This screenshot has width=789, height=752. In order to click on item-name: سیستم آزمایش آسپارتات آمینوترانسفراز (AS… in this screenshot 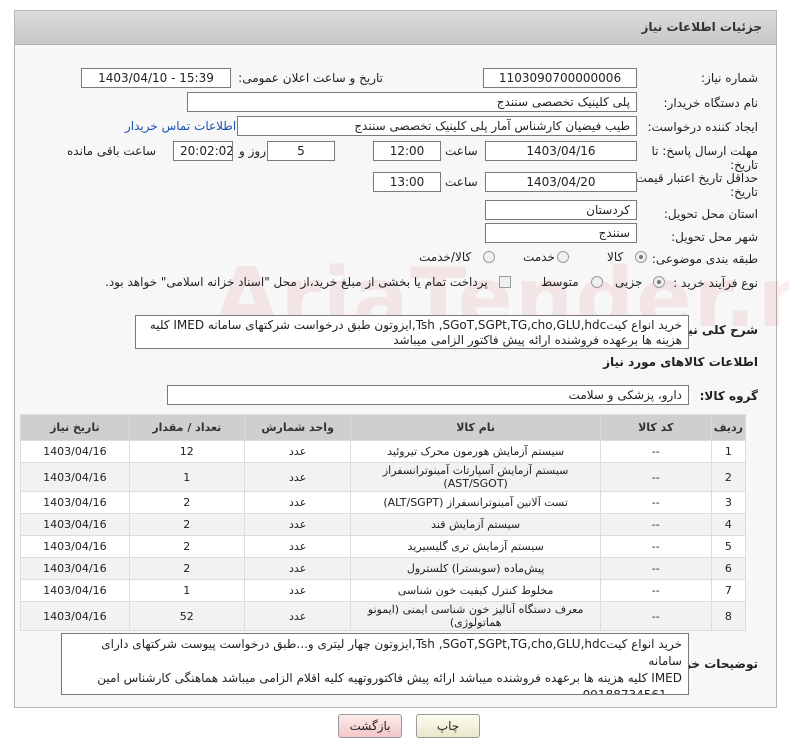, I will do `click(475, 477)`.